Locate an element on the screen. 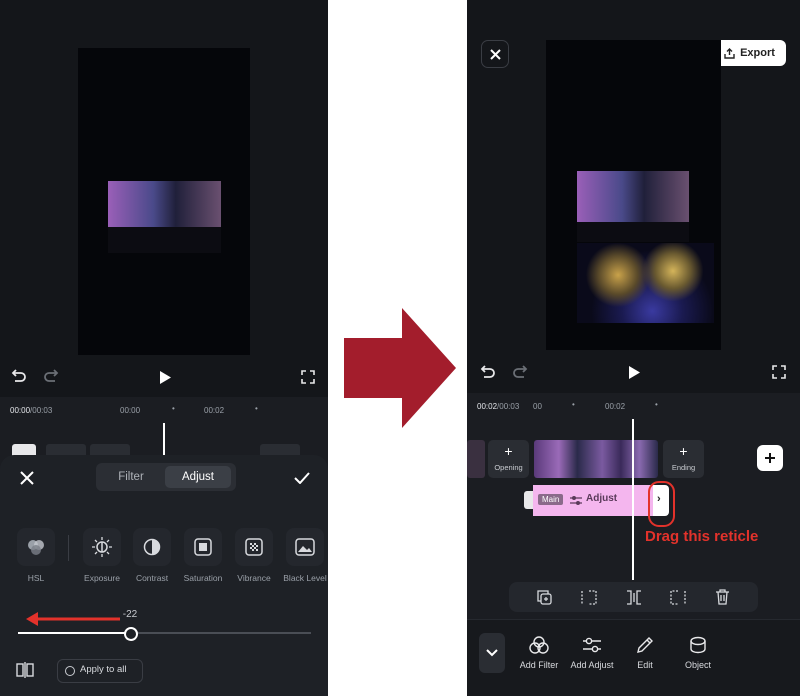  add-track-button is located at coordinates (770, 458).